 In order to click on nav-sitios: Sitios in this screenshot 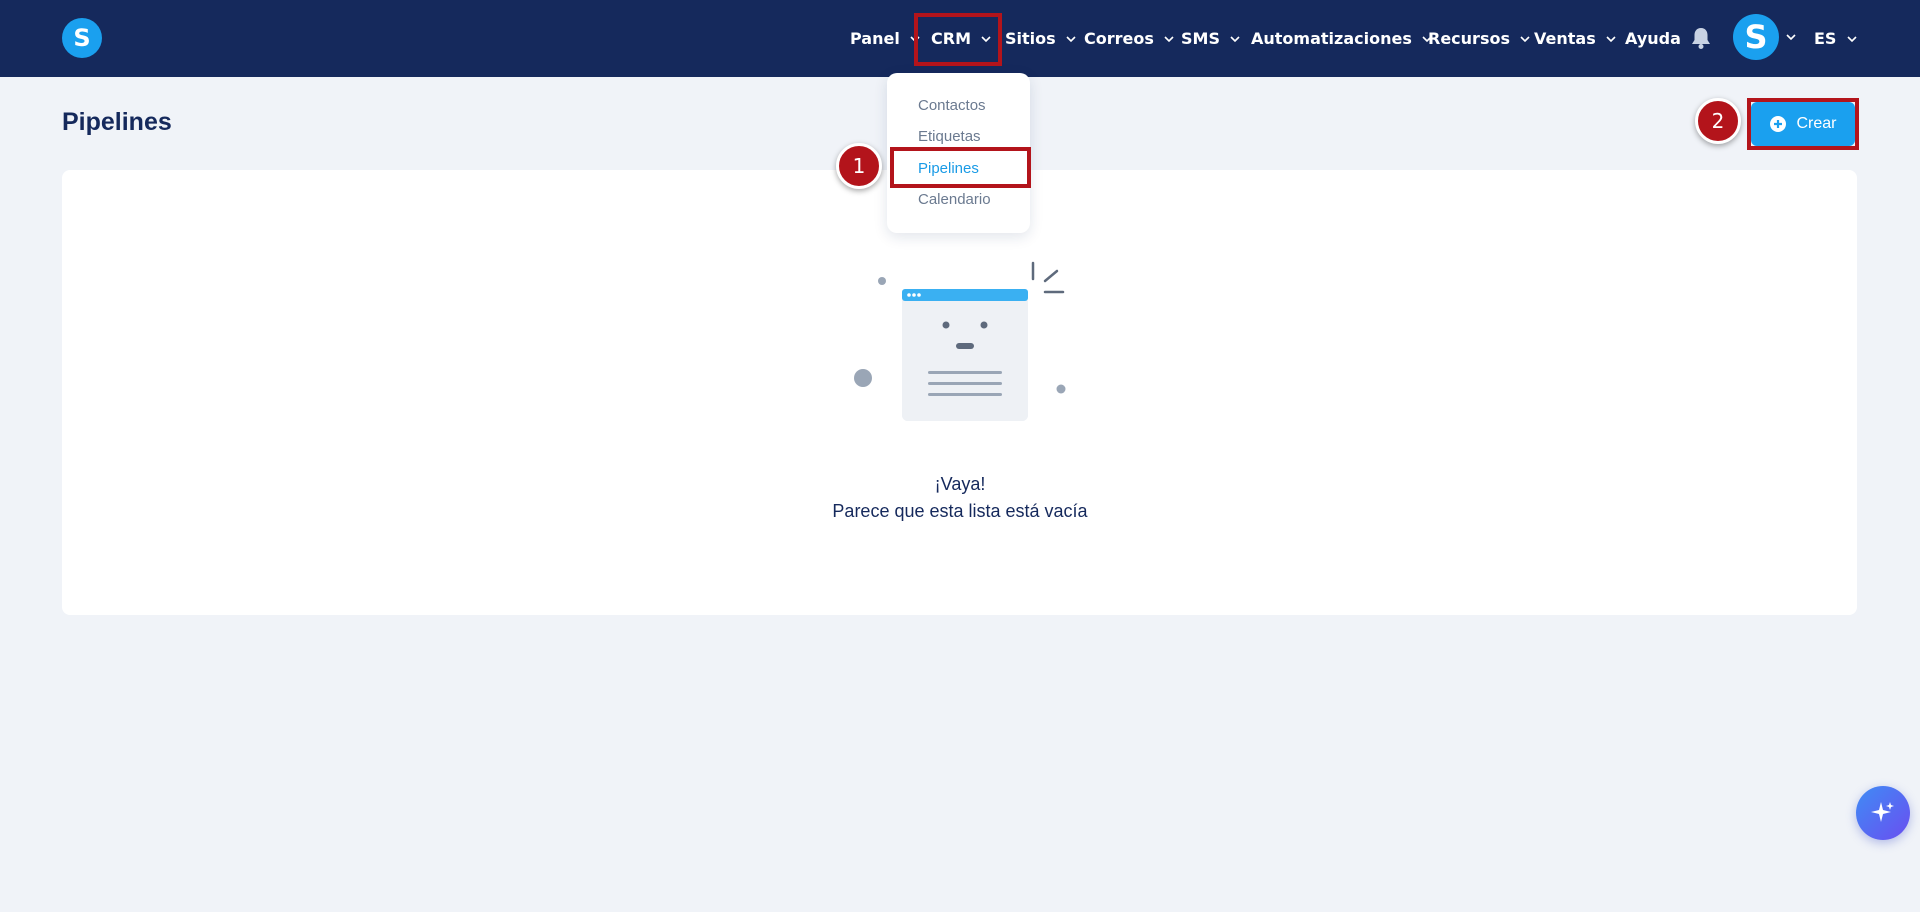, I will do `click(1041, 38)`.